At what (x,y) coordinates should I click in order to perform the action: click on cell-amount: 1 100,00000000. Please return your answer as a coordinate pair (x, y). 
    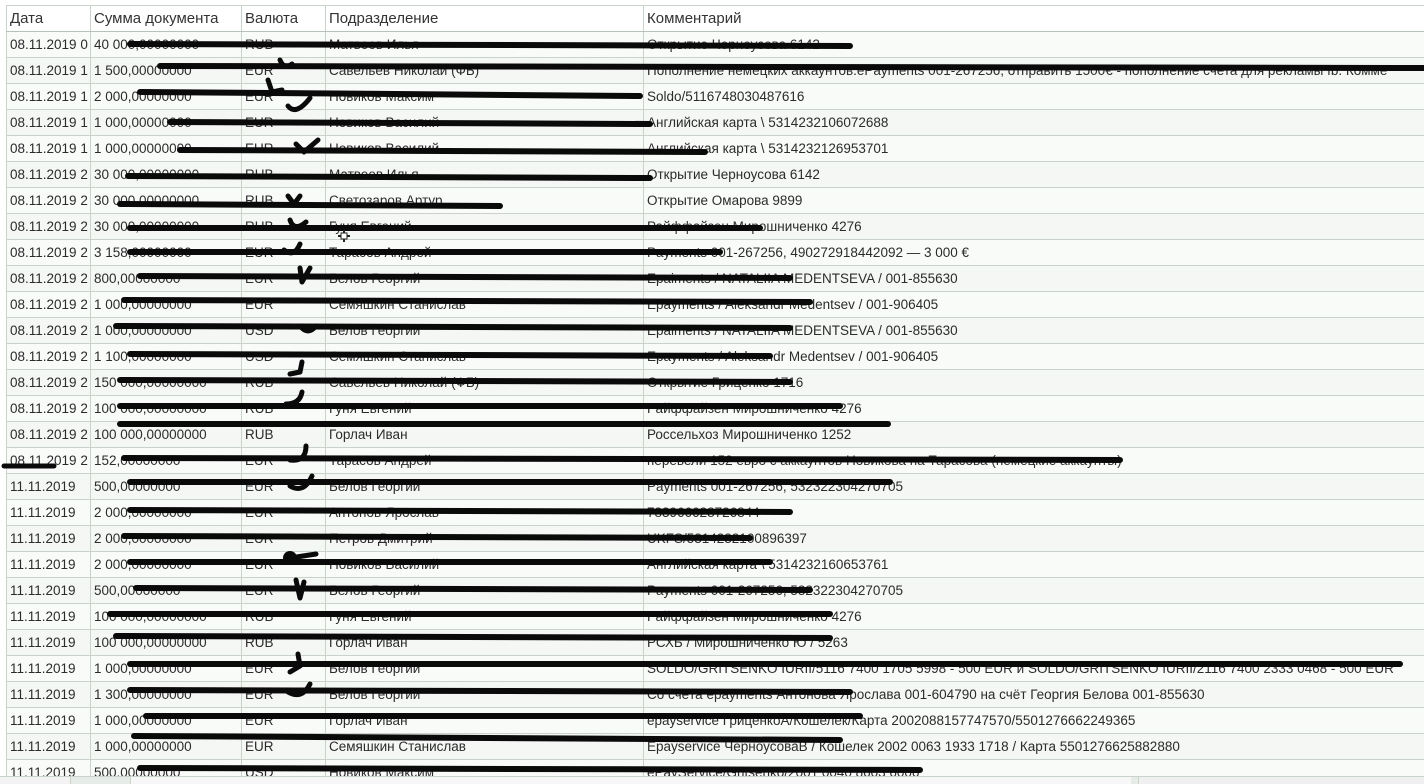
    Looking at the image, I should click on (166, 356).